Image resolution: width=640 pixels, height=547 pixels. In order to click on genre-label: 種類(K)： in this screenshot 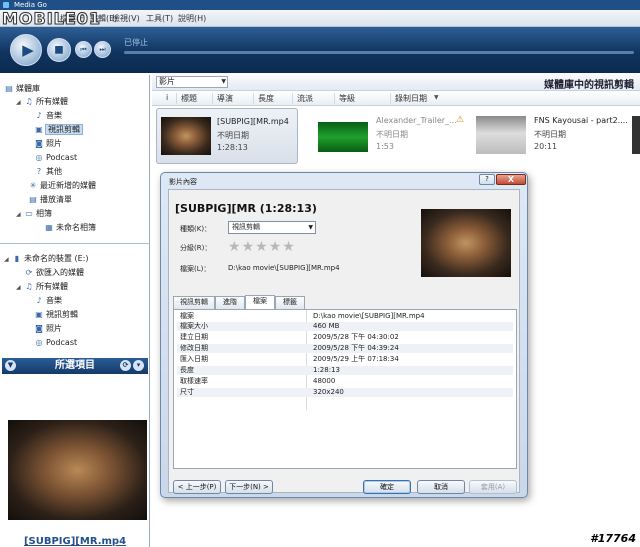, I will do `click(196, 229)`.